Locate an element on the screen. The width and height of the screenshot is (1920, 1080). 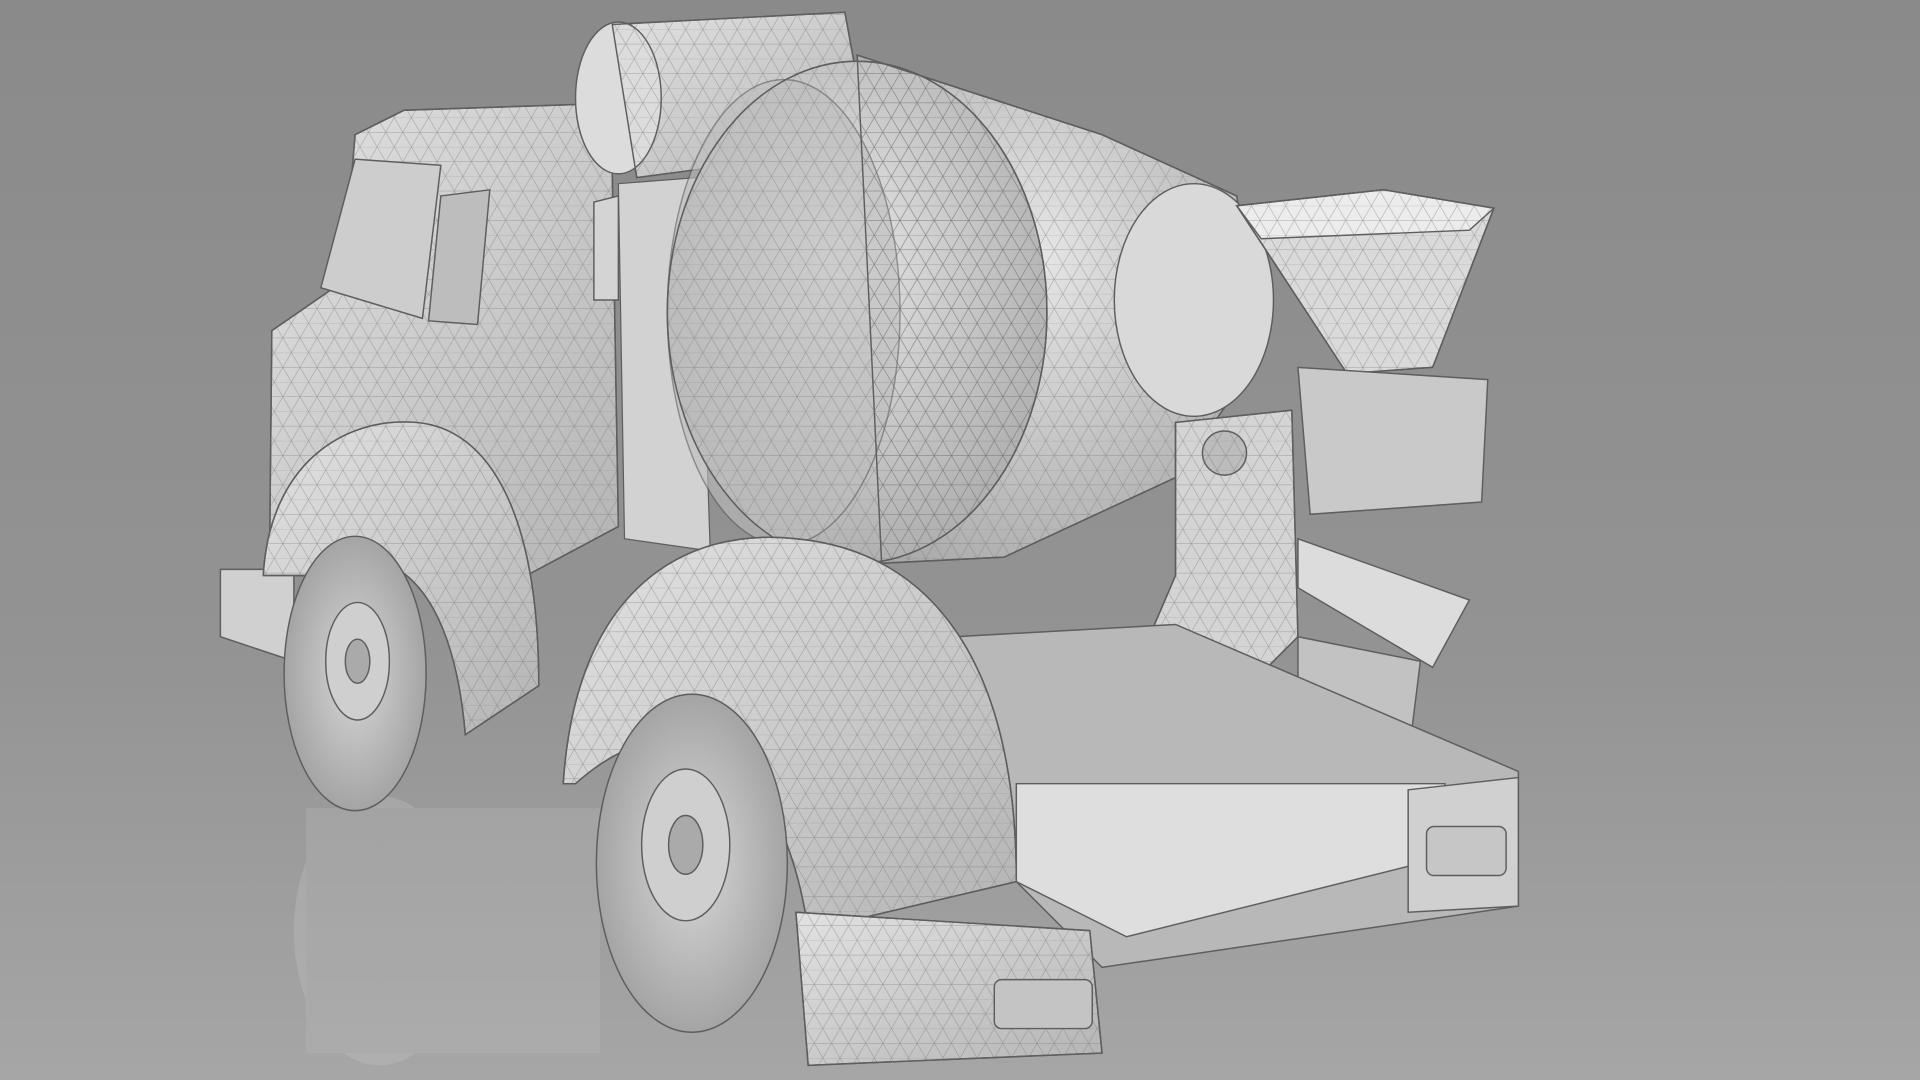
cab-door-handle is located at coordinates (606, 247).